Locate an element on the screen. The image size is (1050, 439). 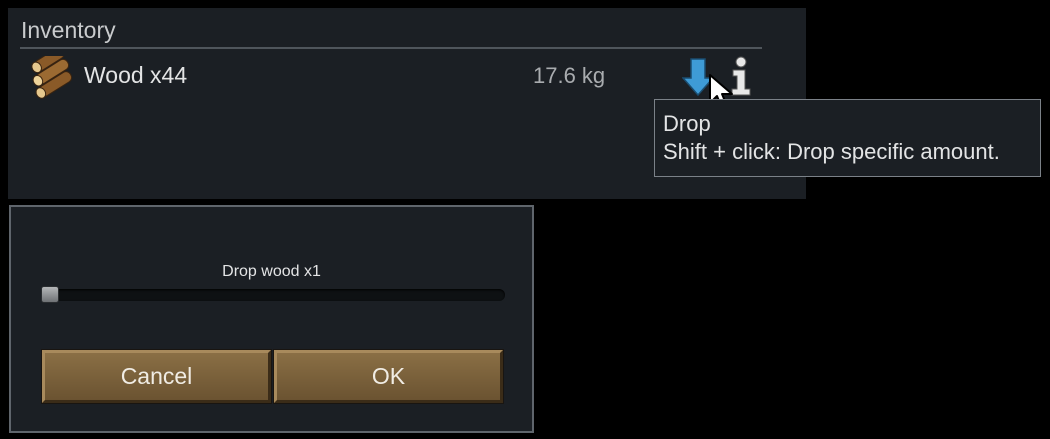
ok-button: OK is located at coordinates (388, 376).